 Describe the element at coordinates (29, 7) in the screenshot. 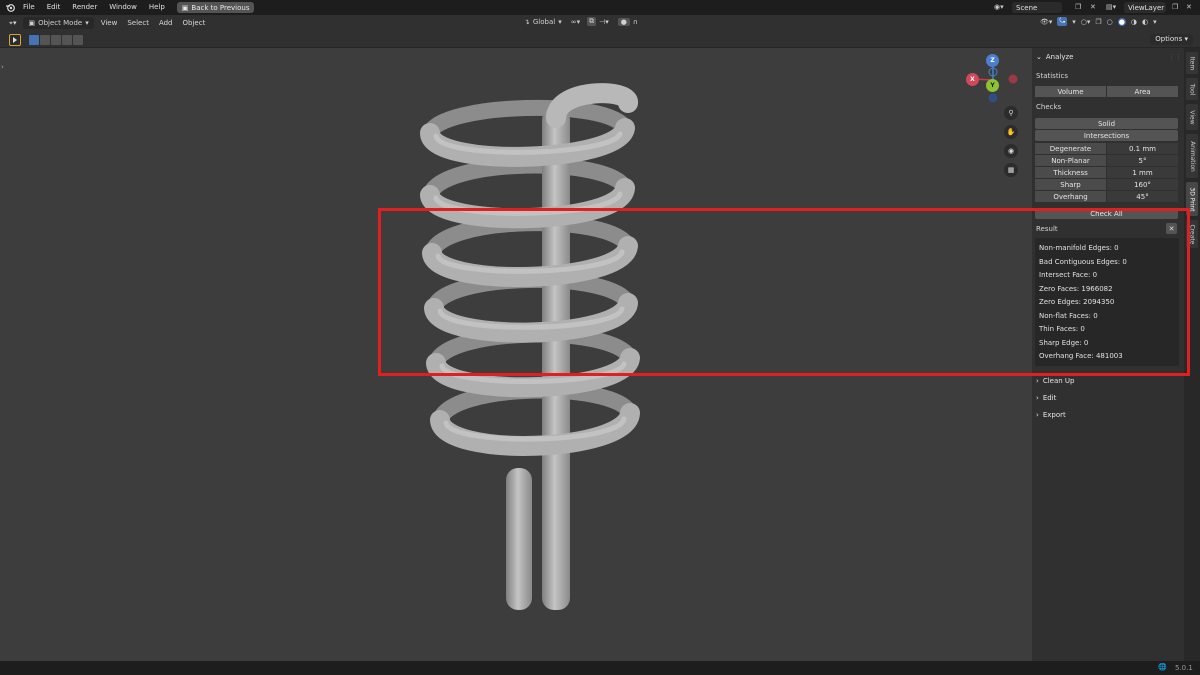

I see `menu-file: File` at that location.